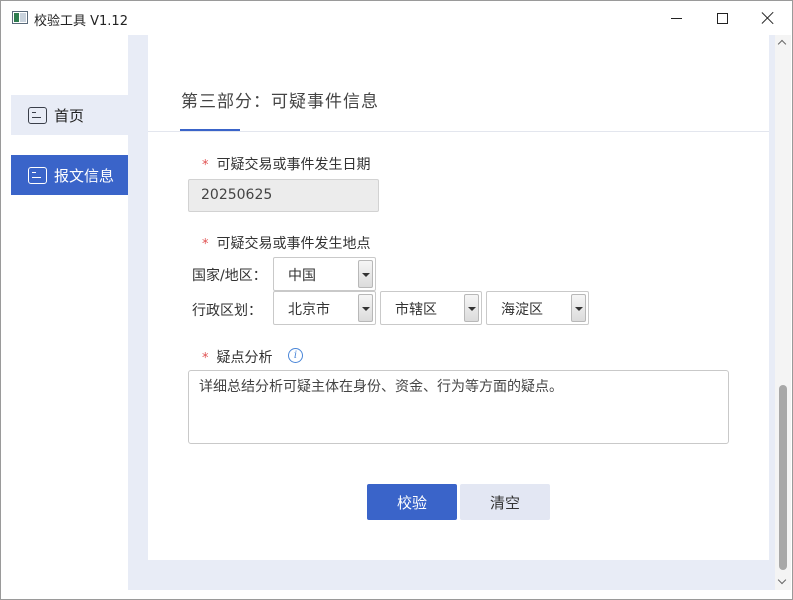 The image size is (793, 600). I want to click on title-bar: 校验工具 V1.12, so click(396, 18).